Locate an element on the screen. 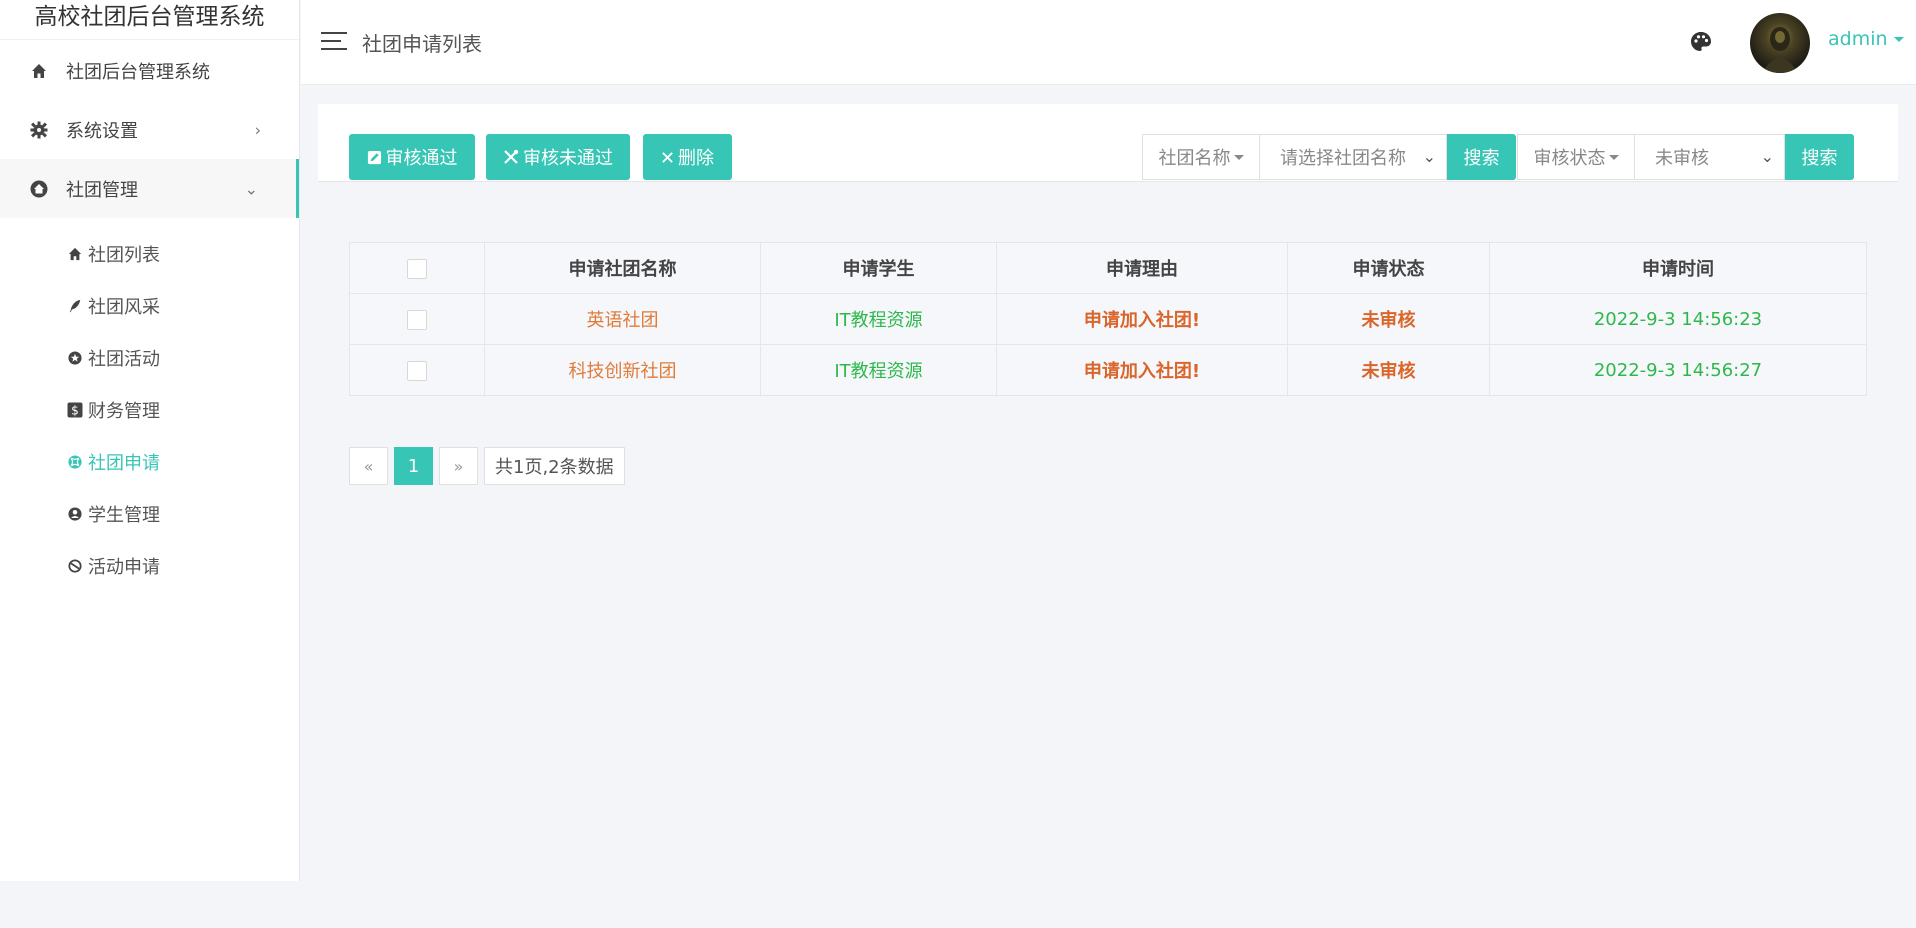  menu-toggle-icon is located at coordinates (334, 42).